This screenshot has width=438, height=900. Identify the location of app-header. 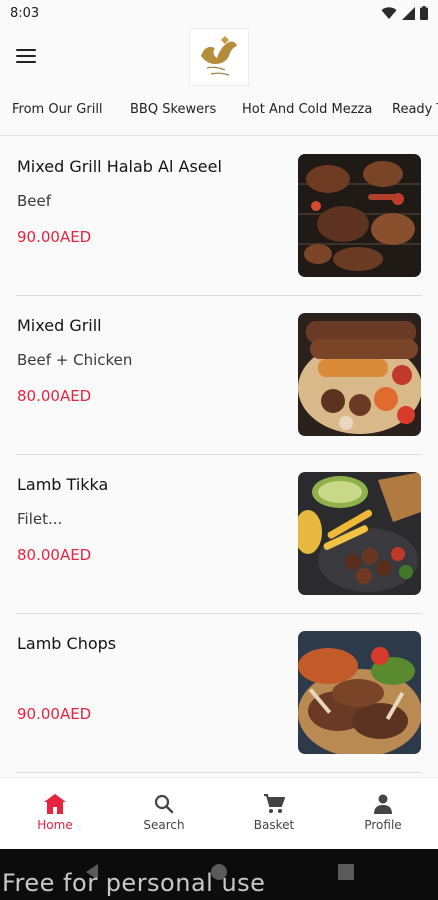
(219, 58).